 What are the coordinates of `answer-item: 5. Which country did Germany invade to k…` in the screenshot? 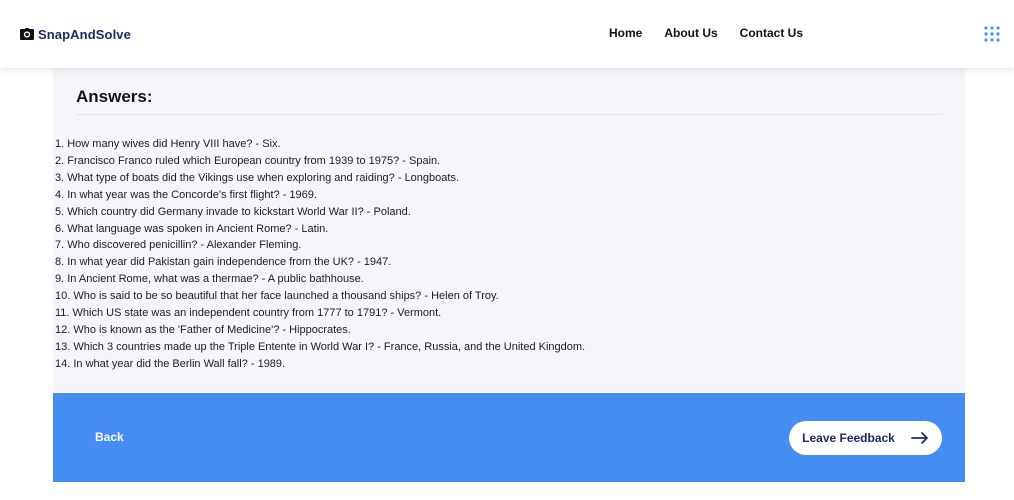 It's located at (233, 211).